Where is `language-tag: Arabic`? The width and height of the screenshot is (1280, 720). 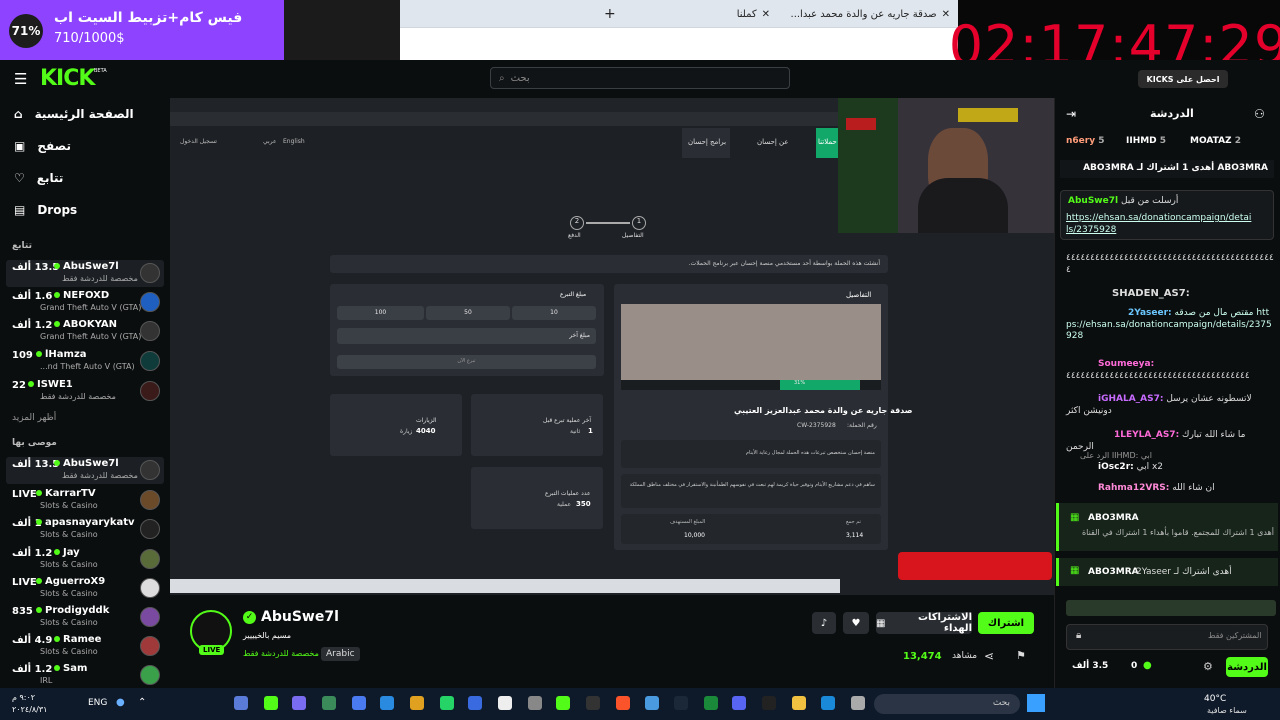
language-tag: Arabic is located at coordinates (340, 654).